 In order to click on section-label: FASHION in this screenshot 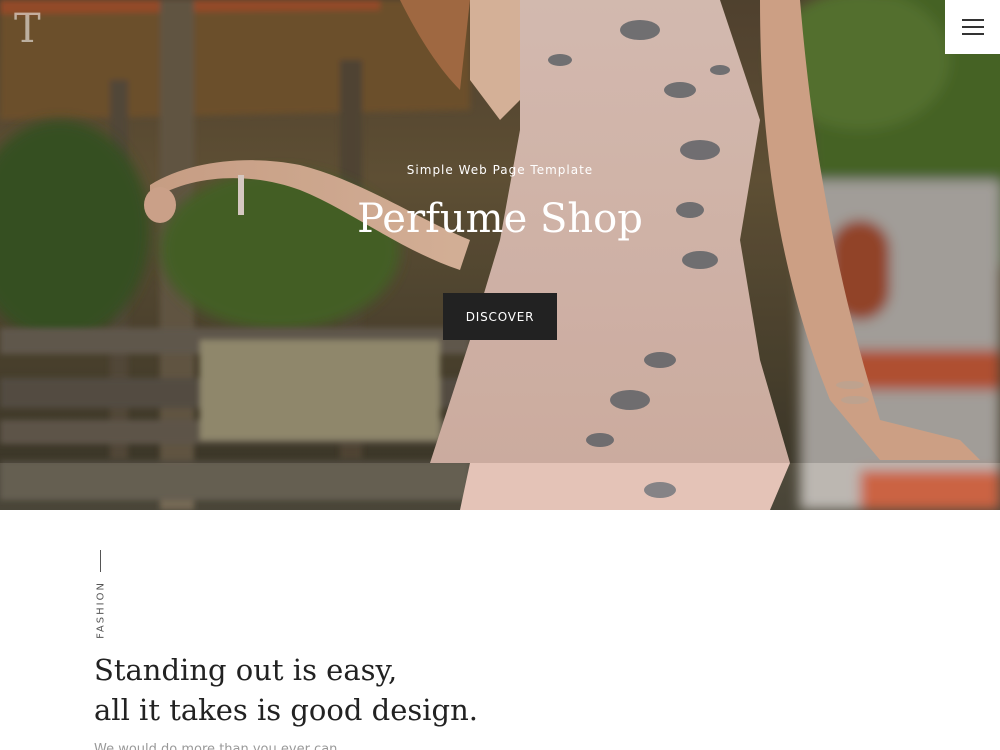, I will do `click(101, 610)`.